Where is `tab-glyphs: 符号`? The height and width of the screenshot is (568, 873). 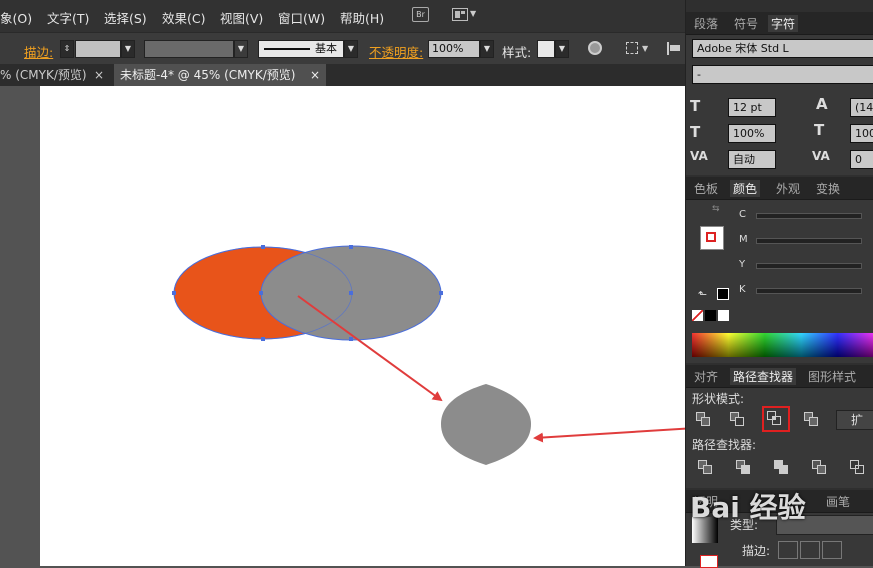
tab-glyphs: 符号 is located at coordinates (746, 23).